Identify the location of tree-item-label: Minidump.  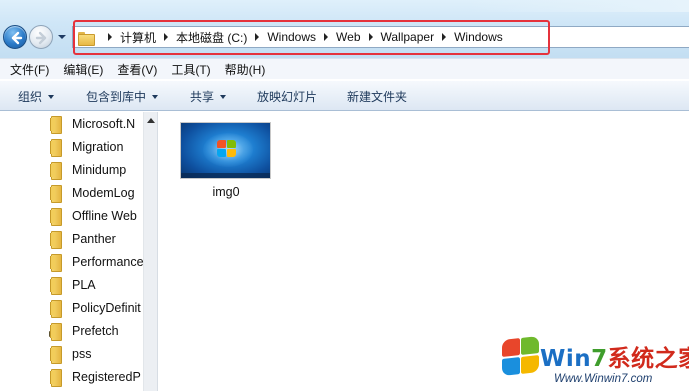
(99, 170).